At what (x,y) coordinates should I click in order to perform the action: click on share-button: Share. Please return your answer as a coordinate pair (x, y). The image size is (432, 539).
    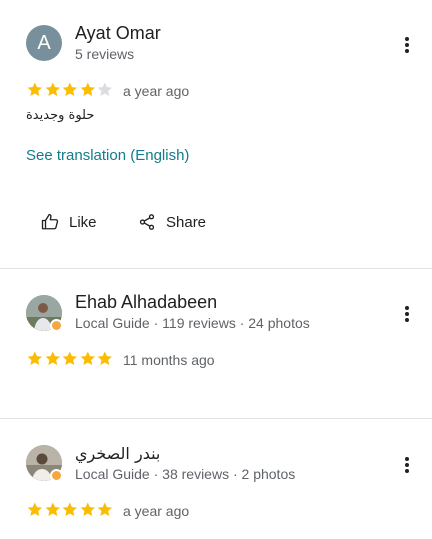
    Looking at the image, I should click on (172, 222).